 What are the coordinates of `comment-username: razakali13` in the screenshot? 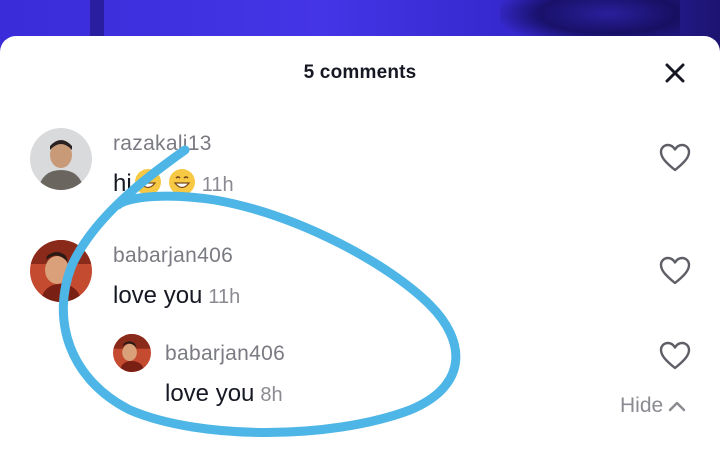 It's located at (162, 144).